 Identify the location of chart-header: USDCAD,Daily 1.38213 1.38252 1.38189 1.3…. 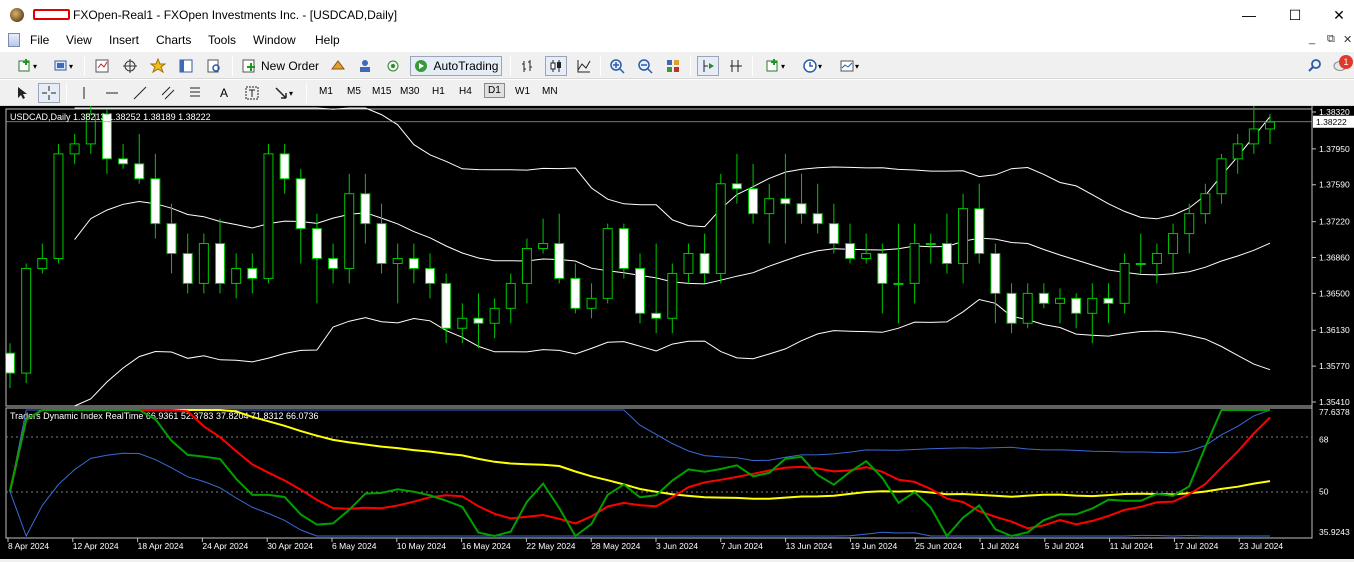
(110, 117).